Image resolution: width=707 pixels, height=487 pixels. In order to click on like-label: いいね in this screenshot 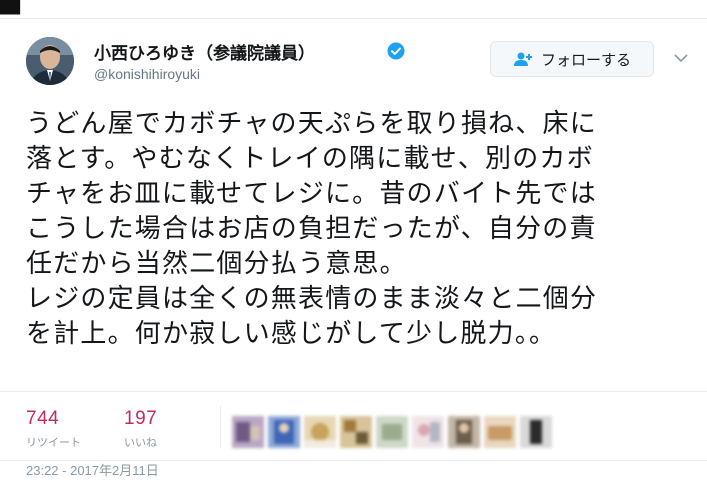, I will do `click(140, 442)`.